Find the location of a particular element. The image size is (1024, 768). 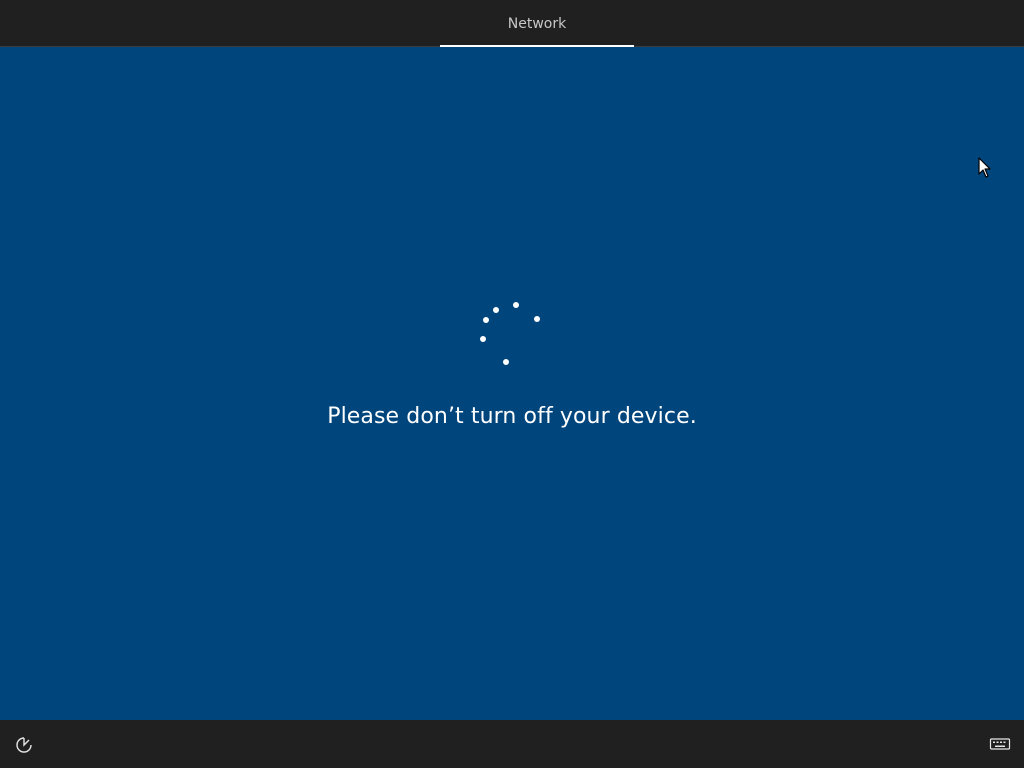

keyboard-icon is located at coordinates (1000, 744).